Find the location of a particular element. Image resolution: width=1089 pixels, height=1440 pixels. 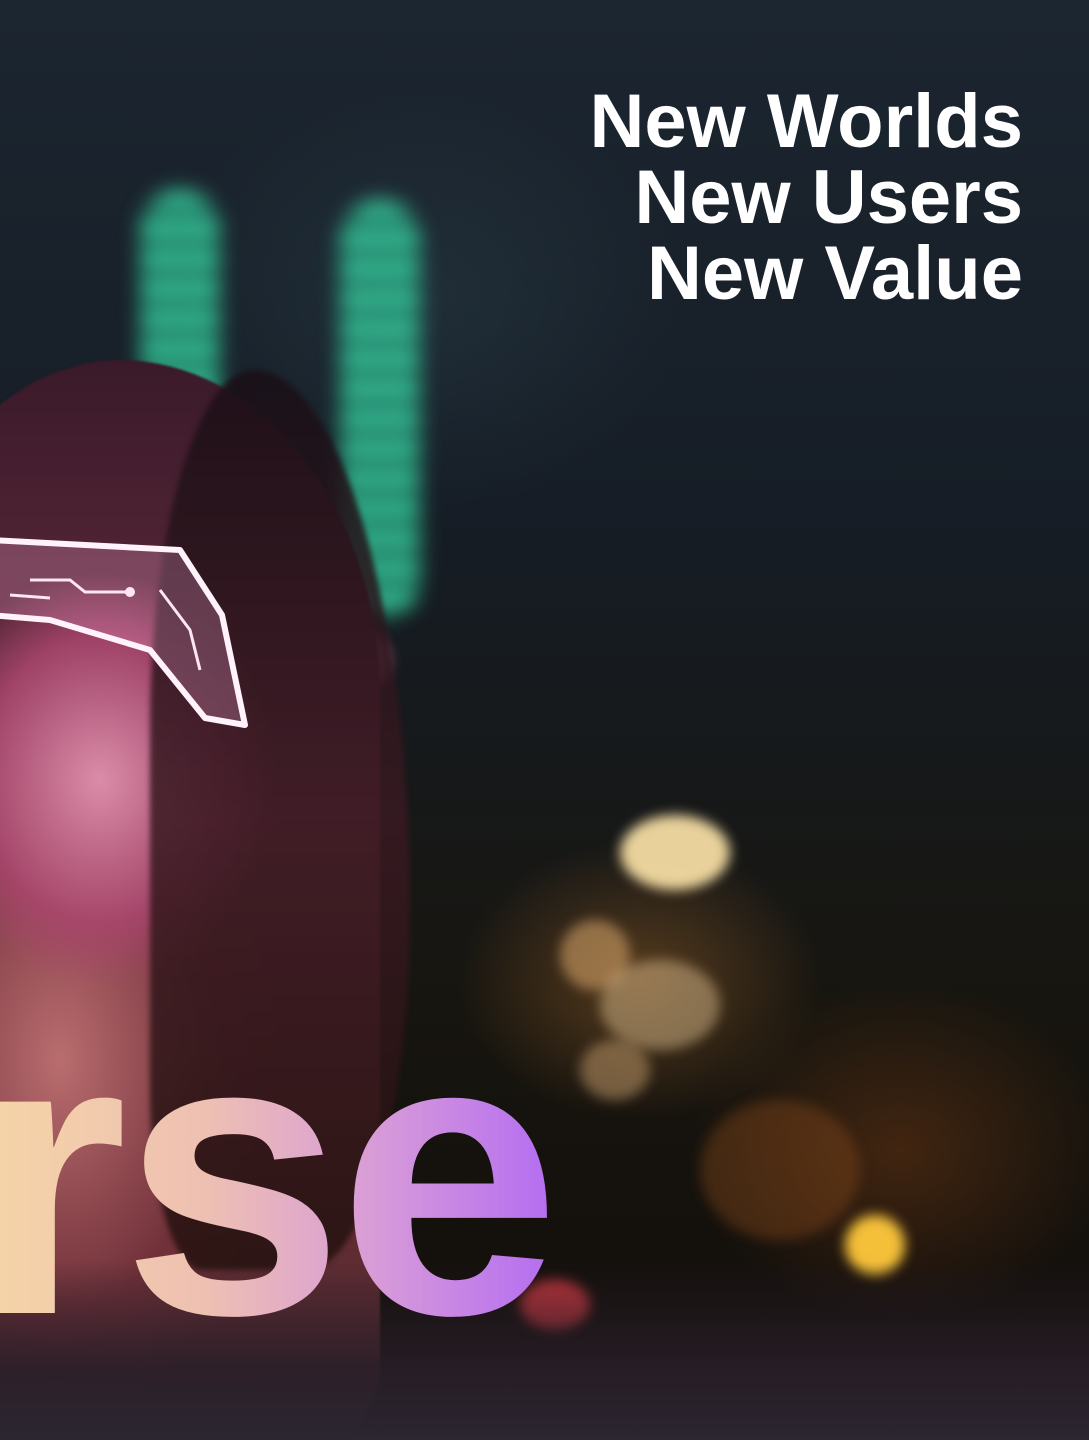

headline-line: New Users is located at coordinates (828, 197).